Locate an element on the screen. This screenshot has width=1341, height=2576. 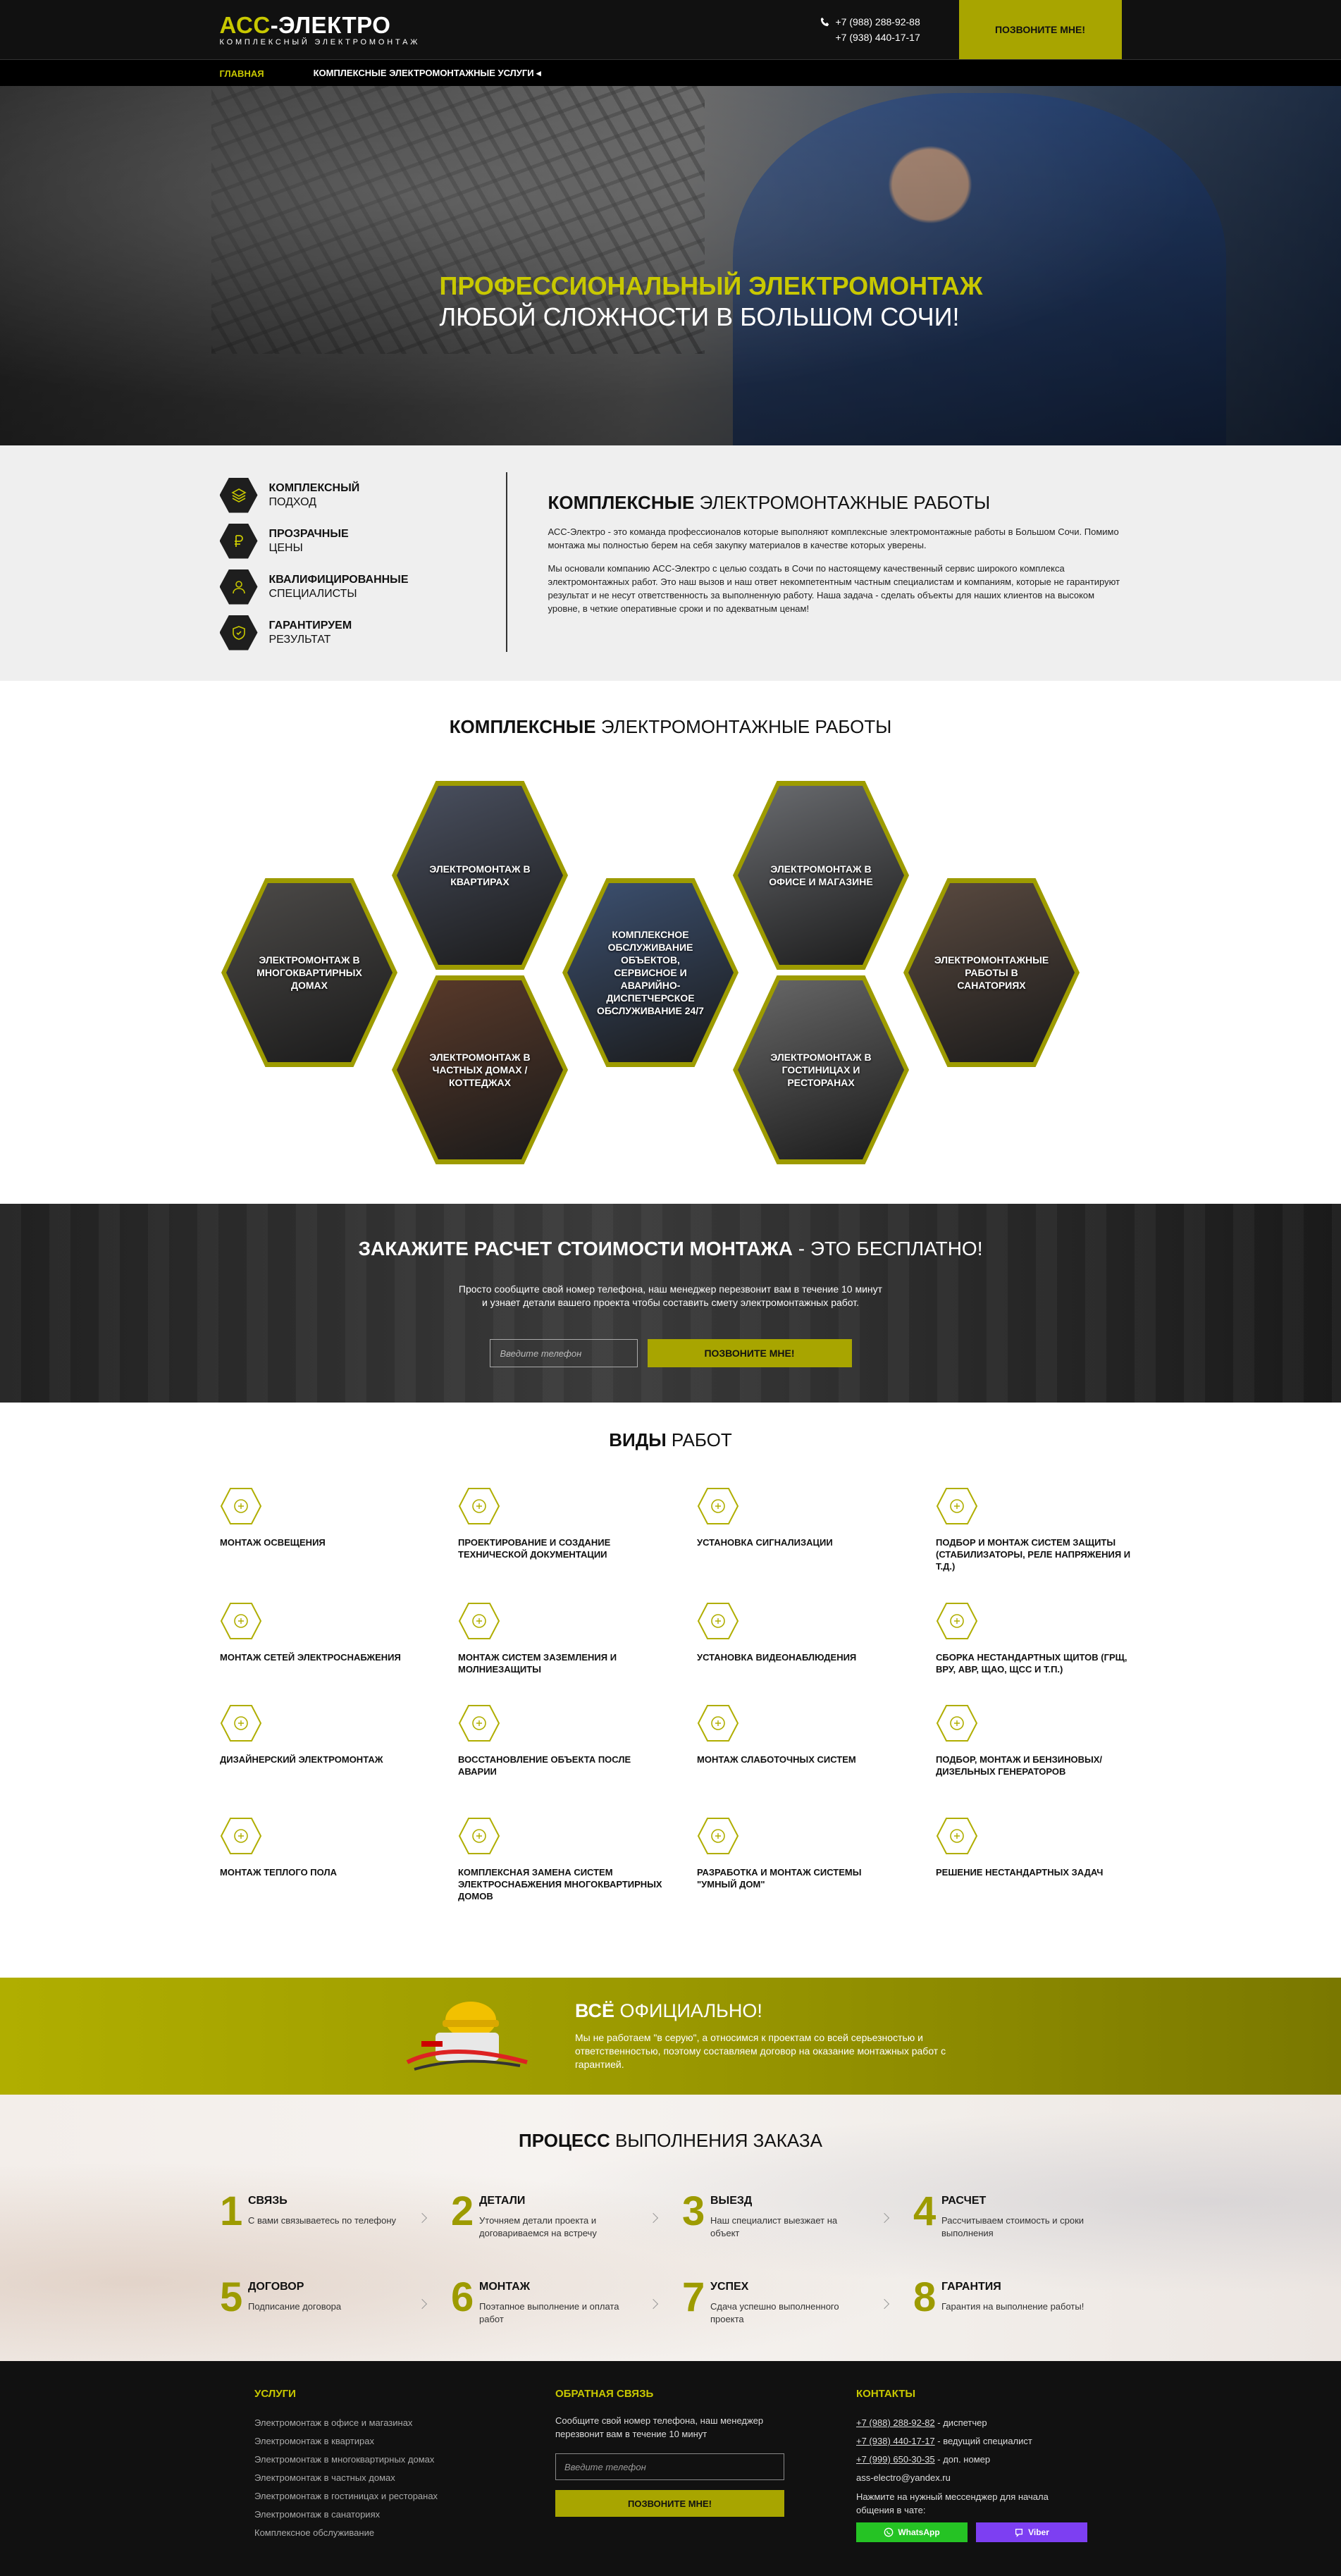
contact-email: ass-electro@yandex.ru is located at coordinates (972, 2478).